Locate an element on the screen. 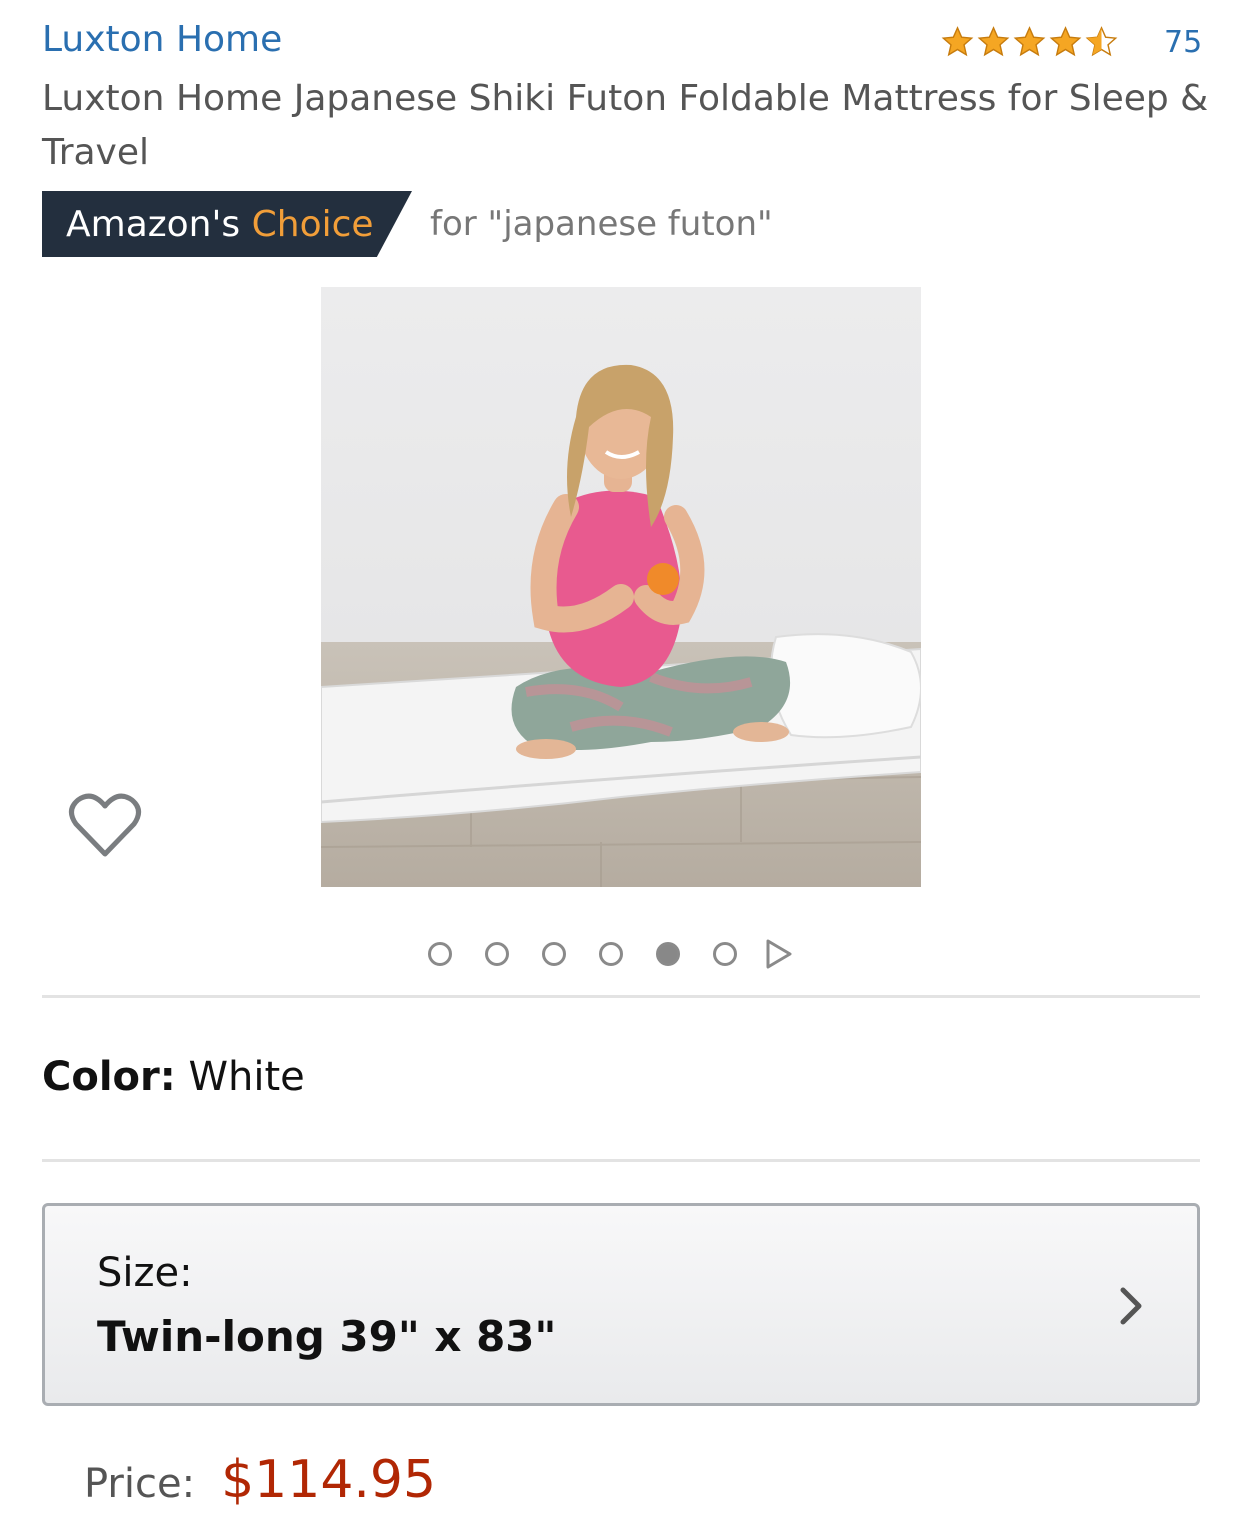  color-selection: Color: White is located at coordinates (173, 1077).